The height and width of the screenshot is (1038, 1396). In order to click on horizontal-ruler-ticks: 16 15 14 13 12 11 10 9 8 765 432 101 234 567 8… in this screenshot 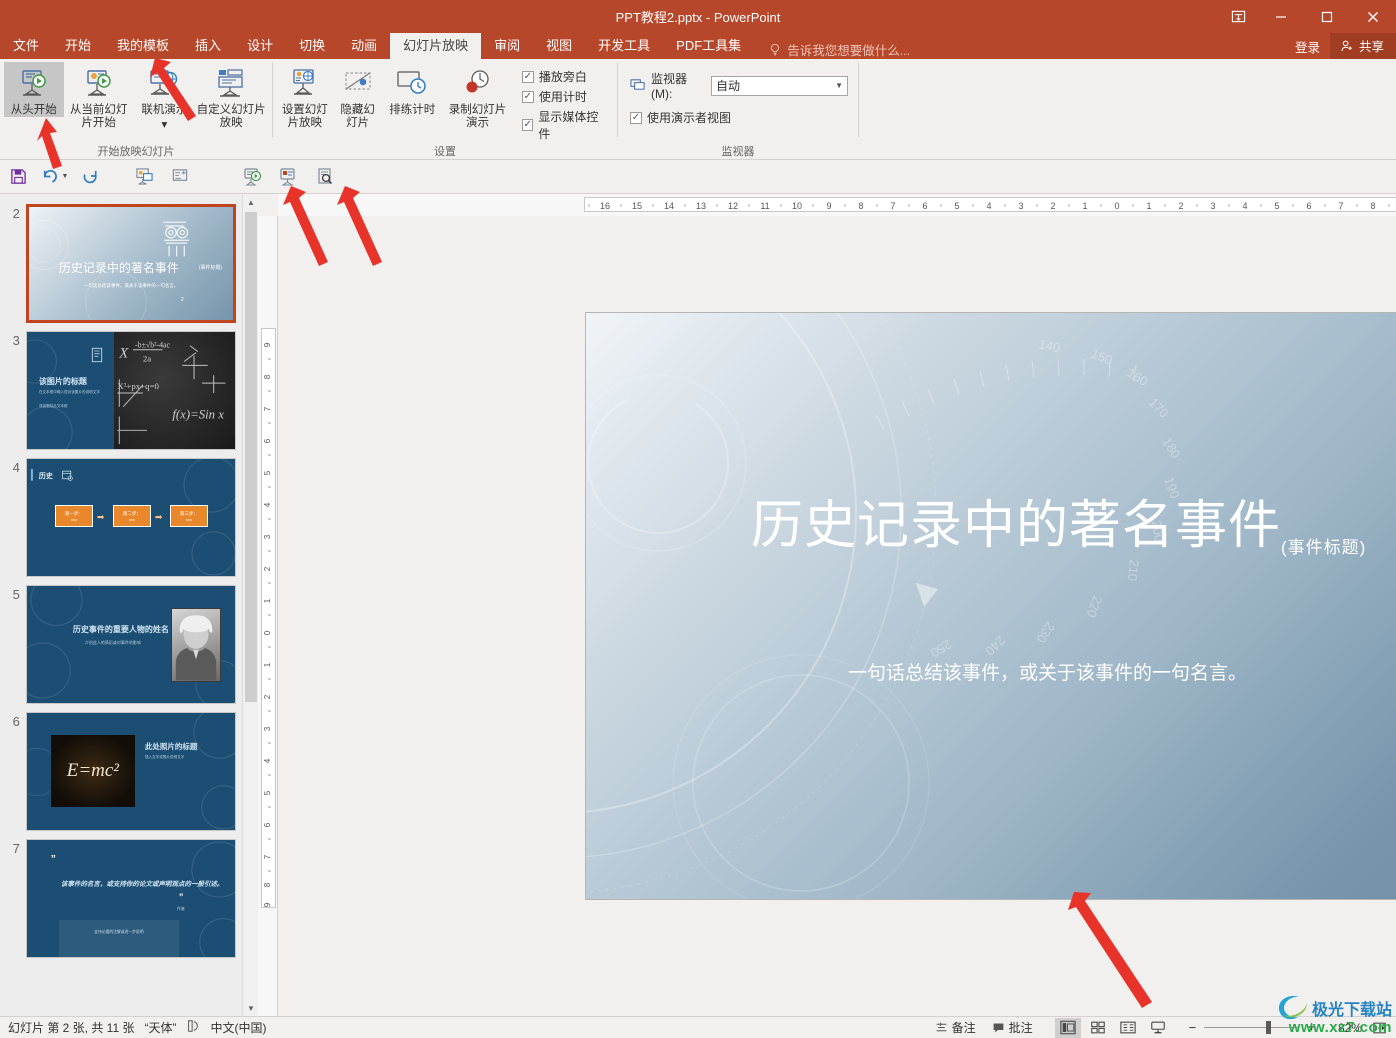, I will do `click(989, 206)`.